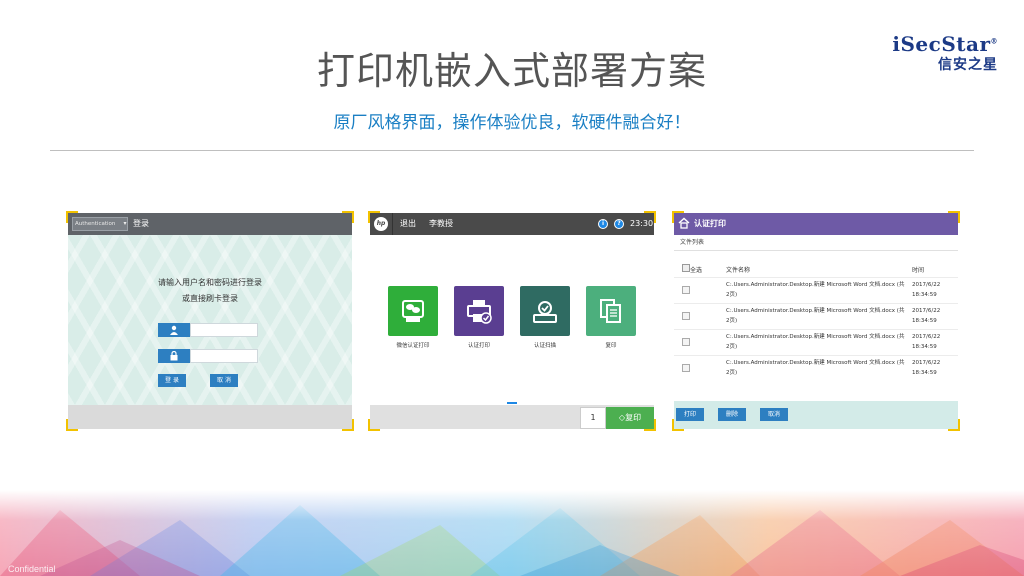 The width and height of the screenshot is (1024, 576). I want to click on column-header-time: 时间, so click(918, 270).